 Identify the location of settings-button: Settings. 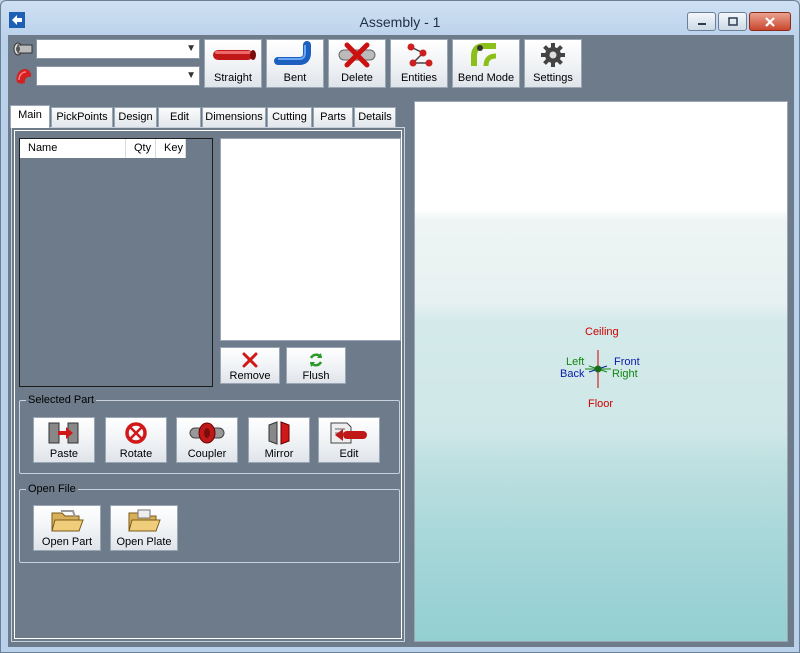
(553, 63).